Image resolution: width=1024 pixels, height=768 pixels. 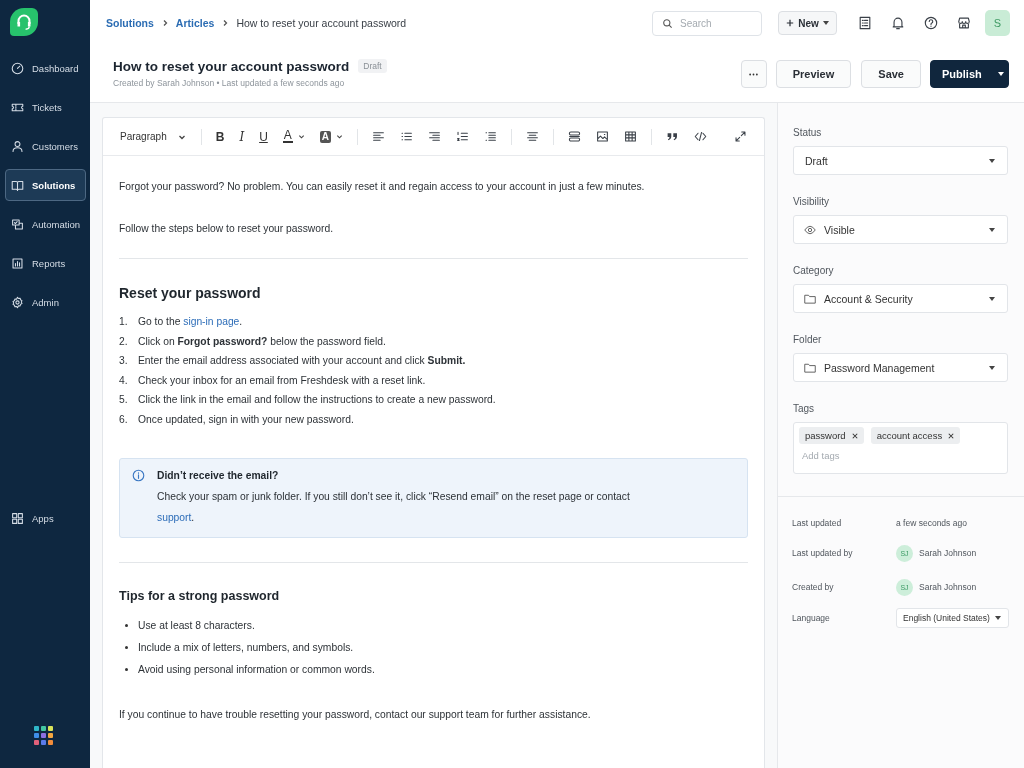 What do you see at coordinates (17, 224) in the screenshot?
I see `stacked-squares-icon` at bounding box center [17, 224].